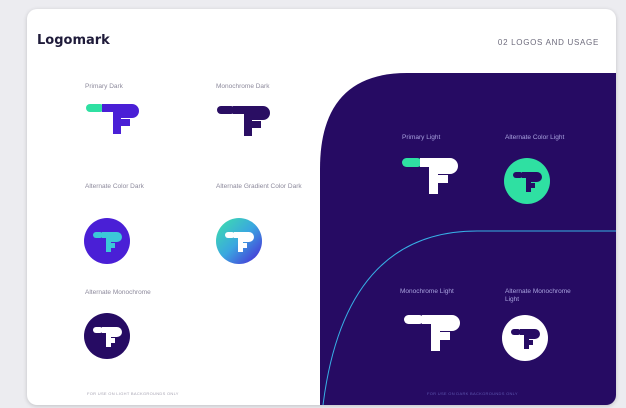 The width and height of the screenshot is (626, 408). Describe the element at coordinates (104, 86) in the screenshot. I see `caption-primary-dark: Primary Dark` at that location.